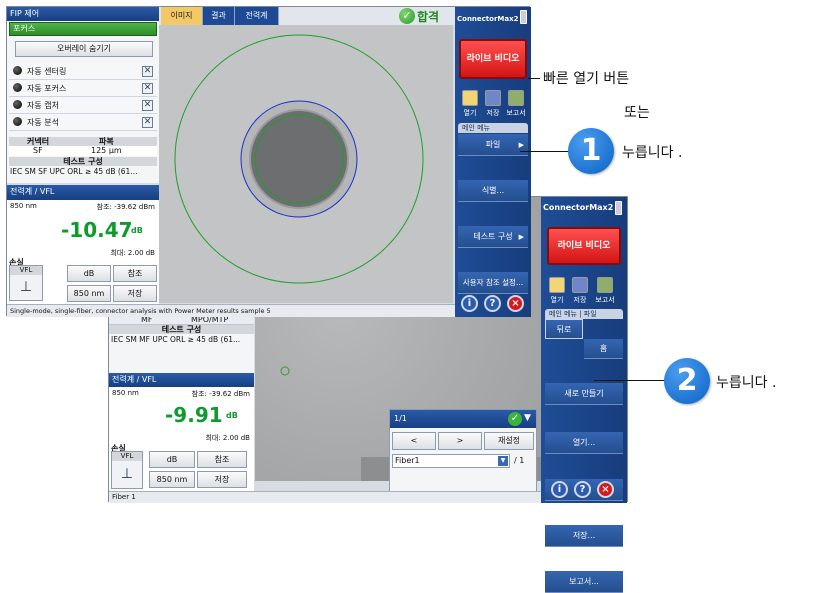 The image size is (816, 593). Describe the element at coordinates (43, 122) in the screenshot. I see `auto-analysis-label: 자동 분석` at that location.